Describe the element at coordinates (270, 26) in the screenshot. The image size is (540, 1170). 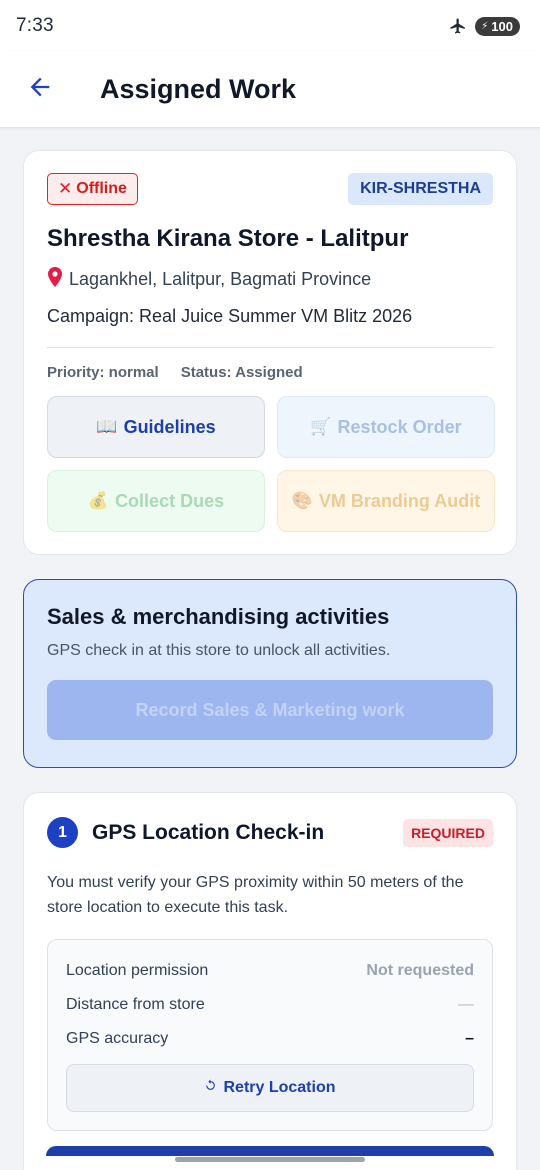
I see `status-bar: 7:33 ⚡ 100` at that location.